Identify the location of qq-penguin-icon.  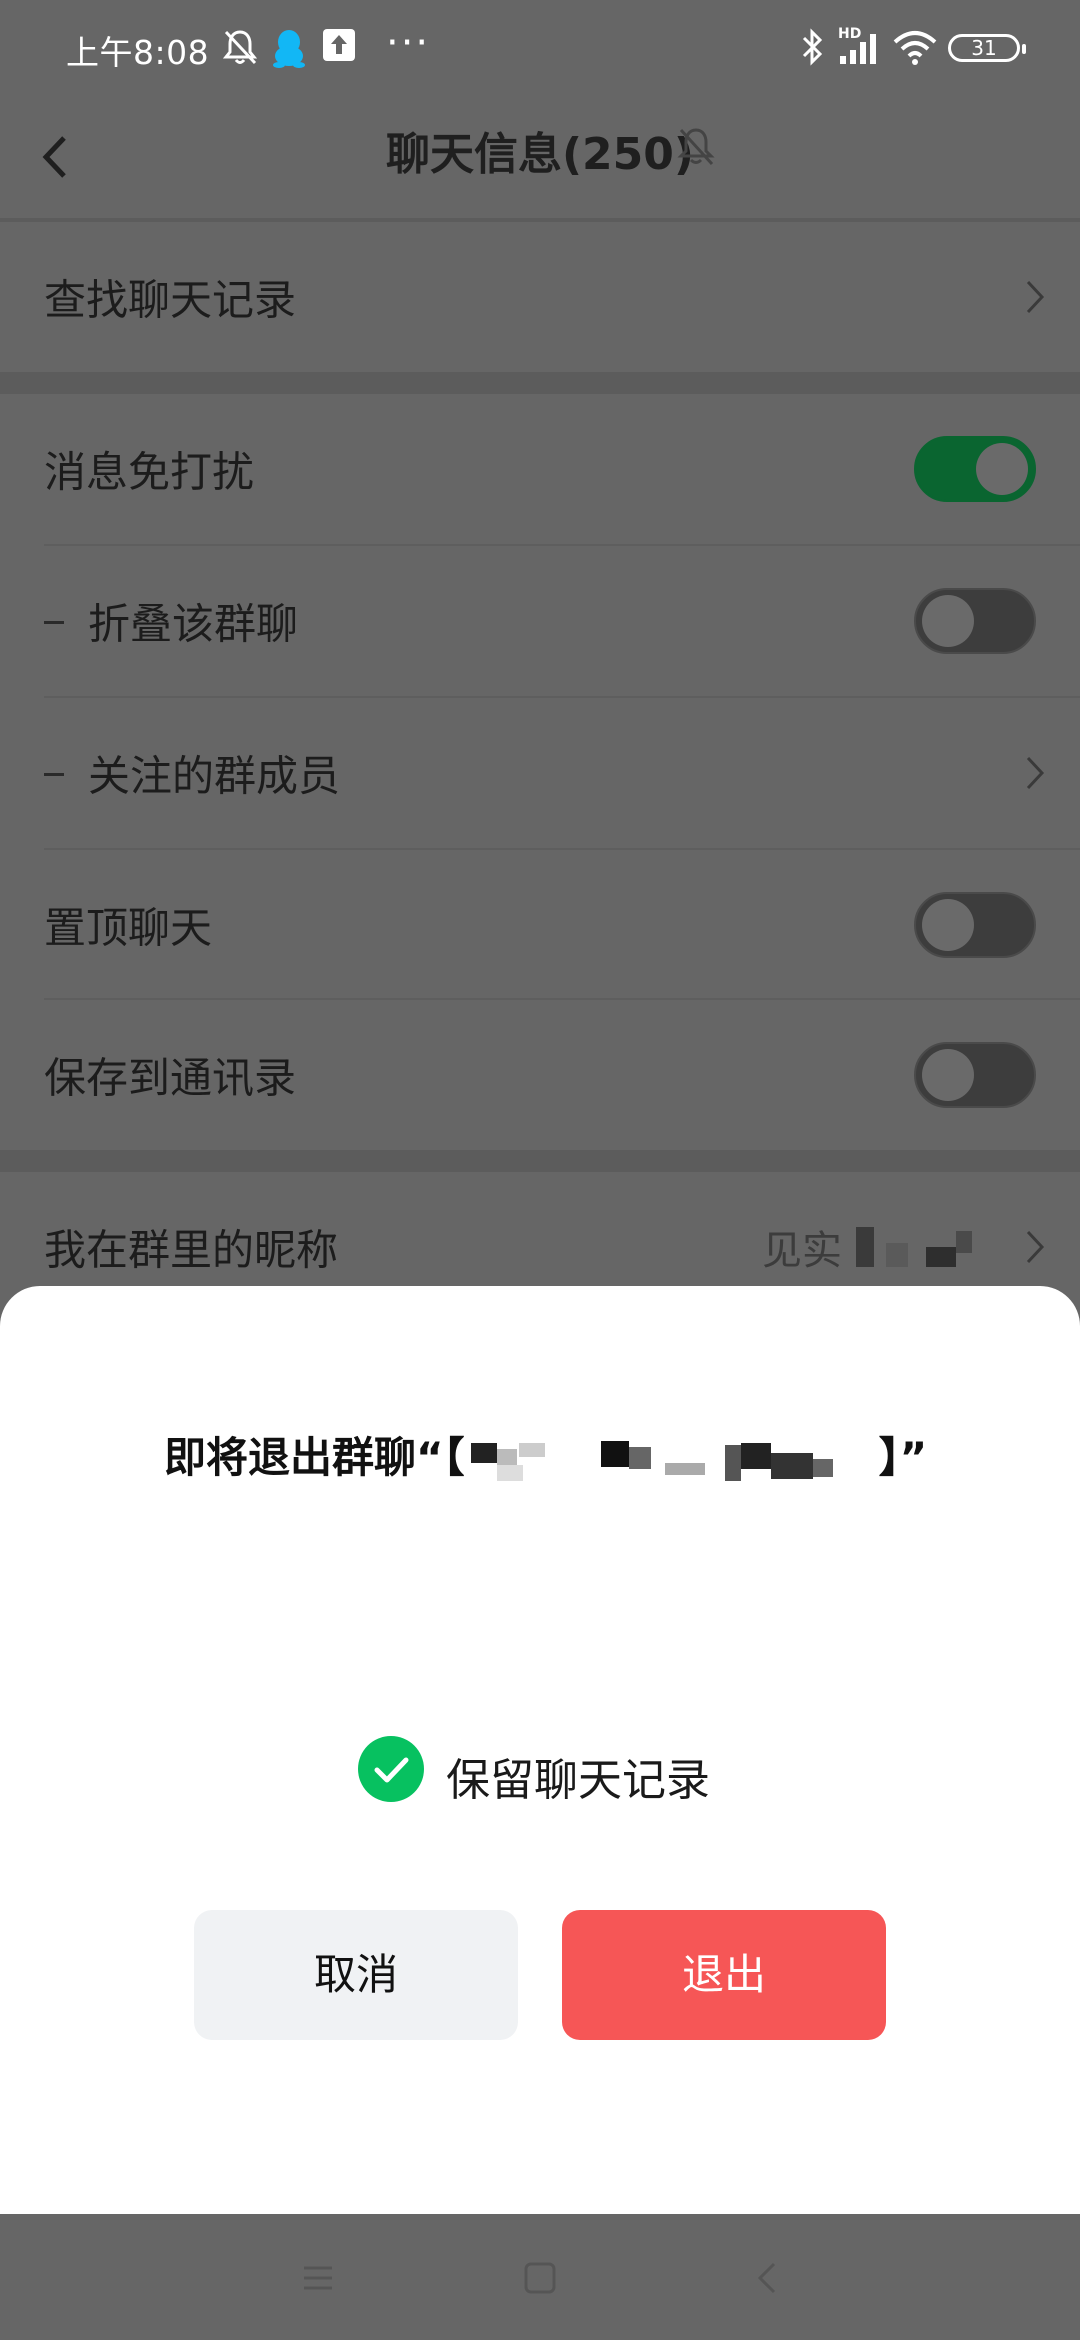
(289, 49).